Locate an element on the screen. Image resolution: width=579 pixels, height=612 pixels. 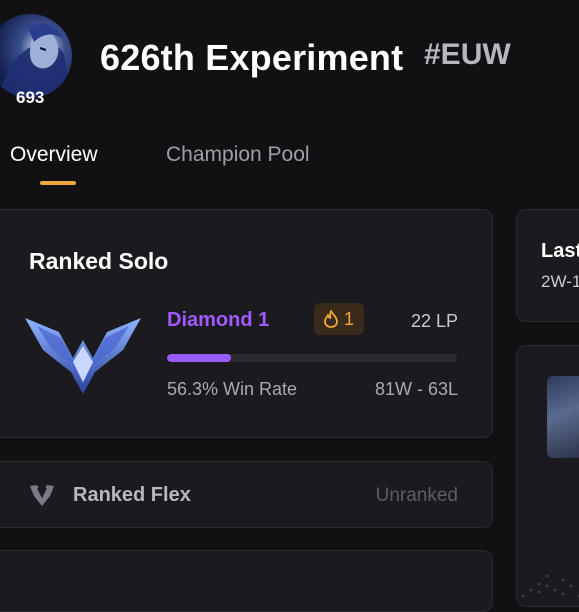
tab-overview: Overview is located at coordinates (54, 155).